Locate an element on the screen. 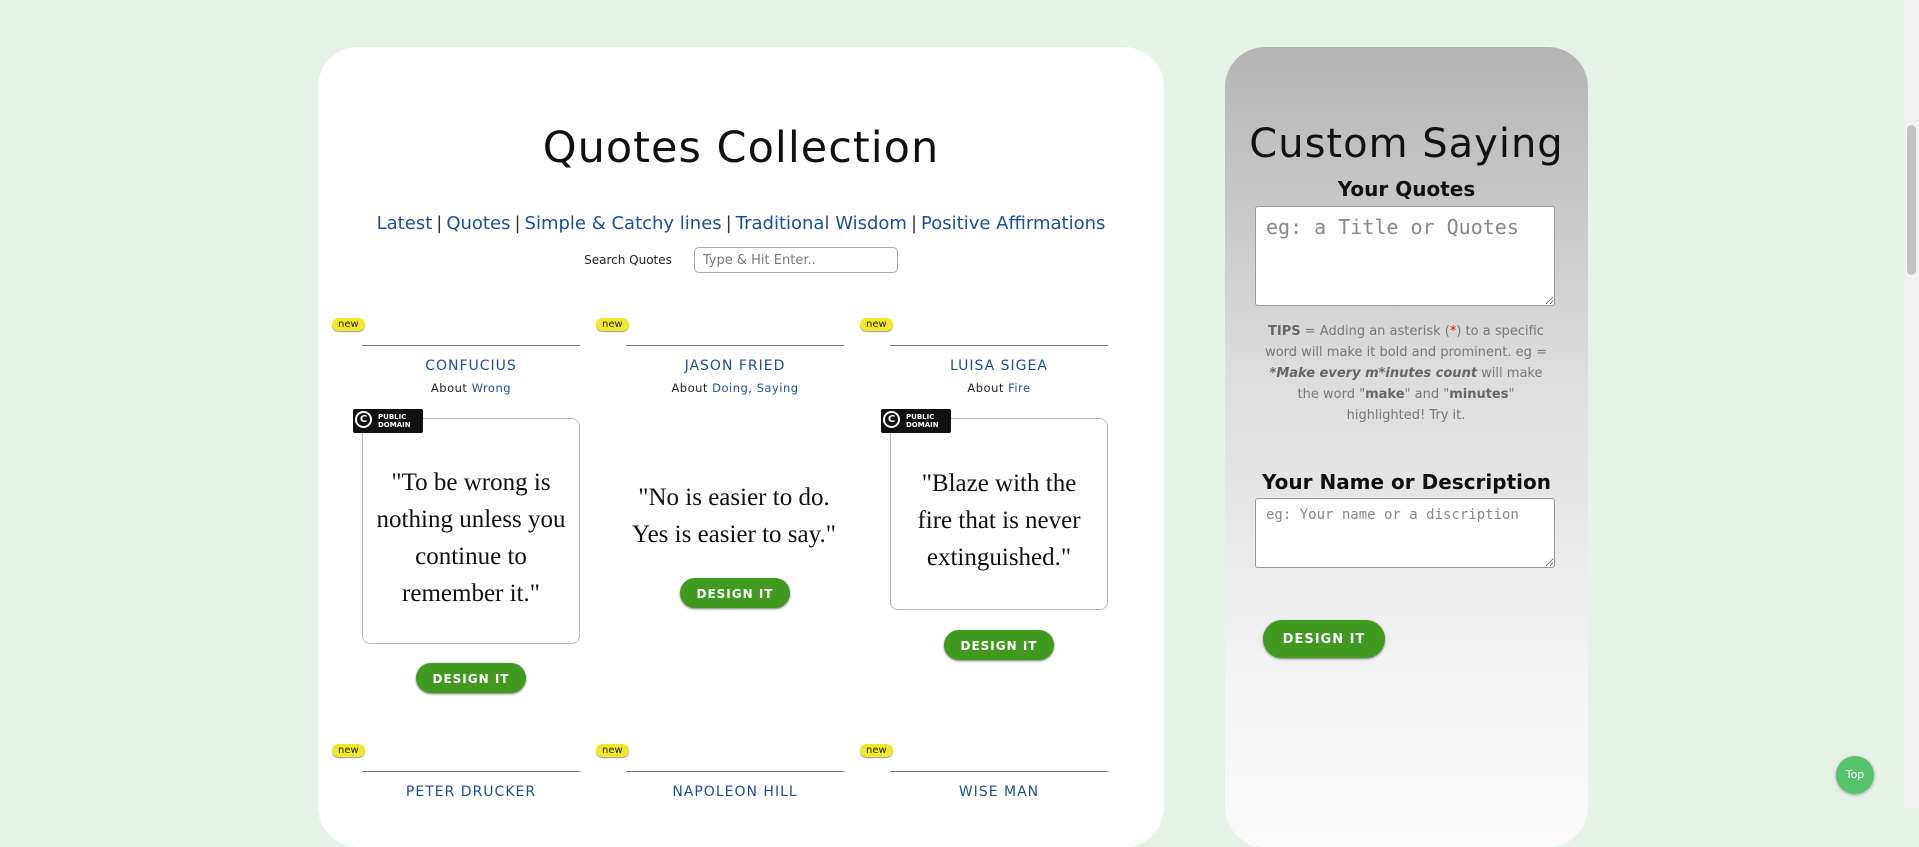 The height and width of the screenshot is (847, 1919). tips-word: make is located at coordinates (1385, 394).